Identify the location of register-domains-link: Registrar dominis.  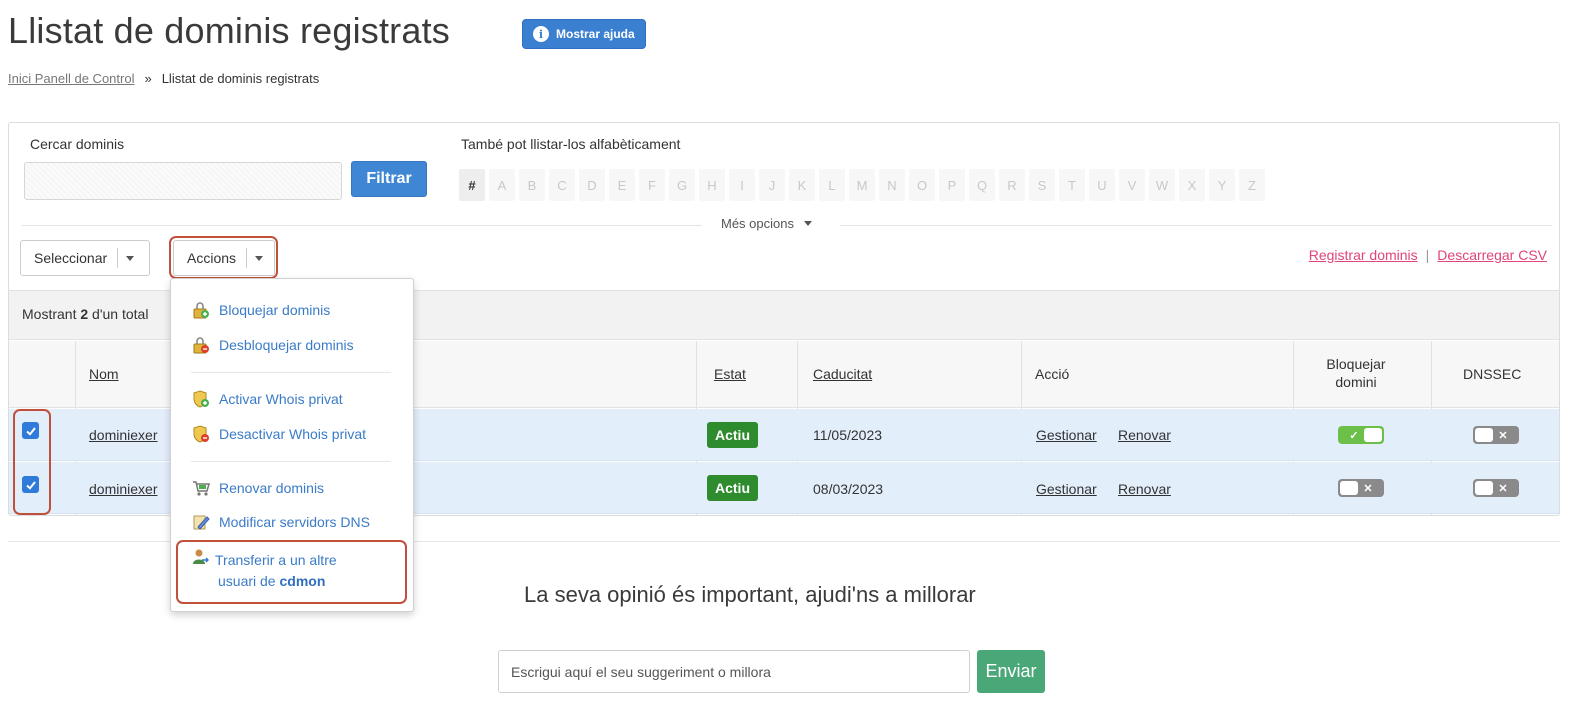
(1363, 255).